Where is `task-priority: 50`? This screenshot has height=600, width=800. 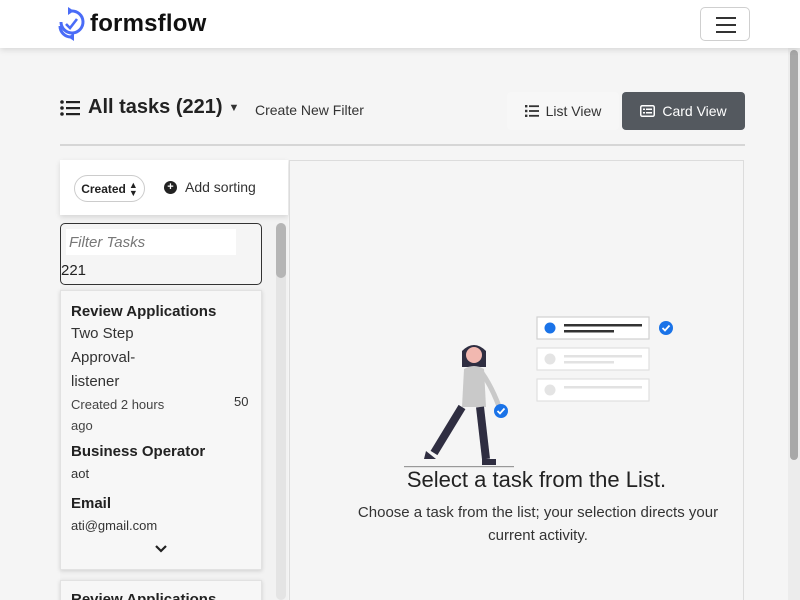 task-priority: 50 is located at coordinates (241, 401).